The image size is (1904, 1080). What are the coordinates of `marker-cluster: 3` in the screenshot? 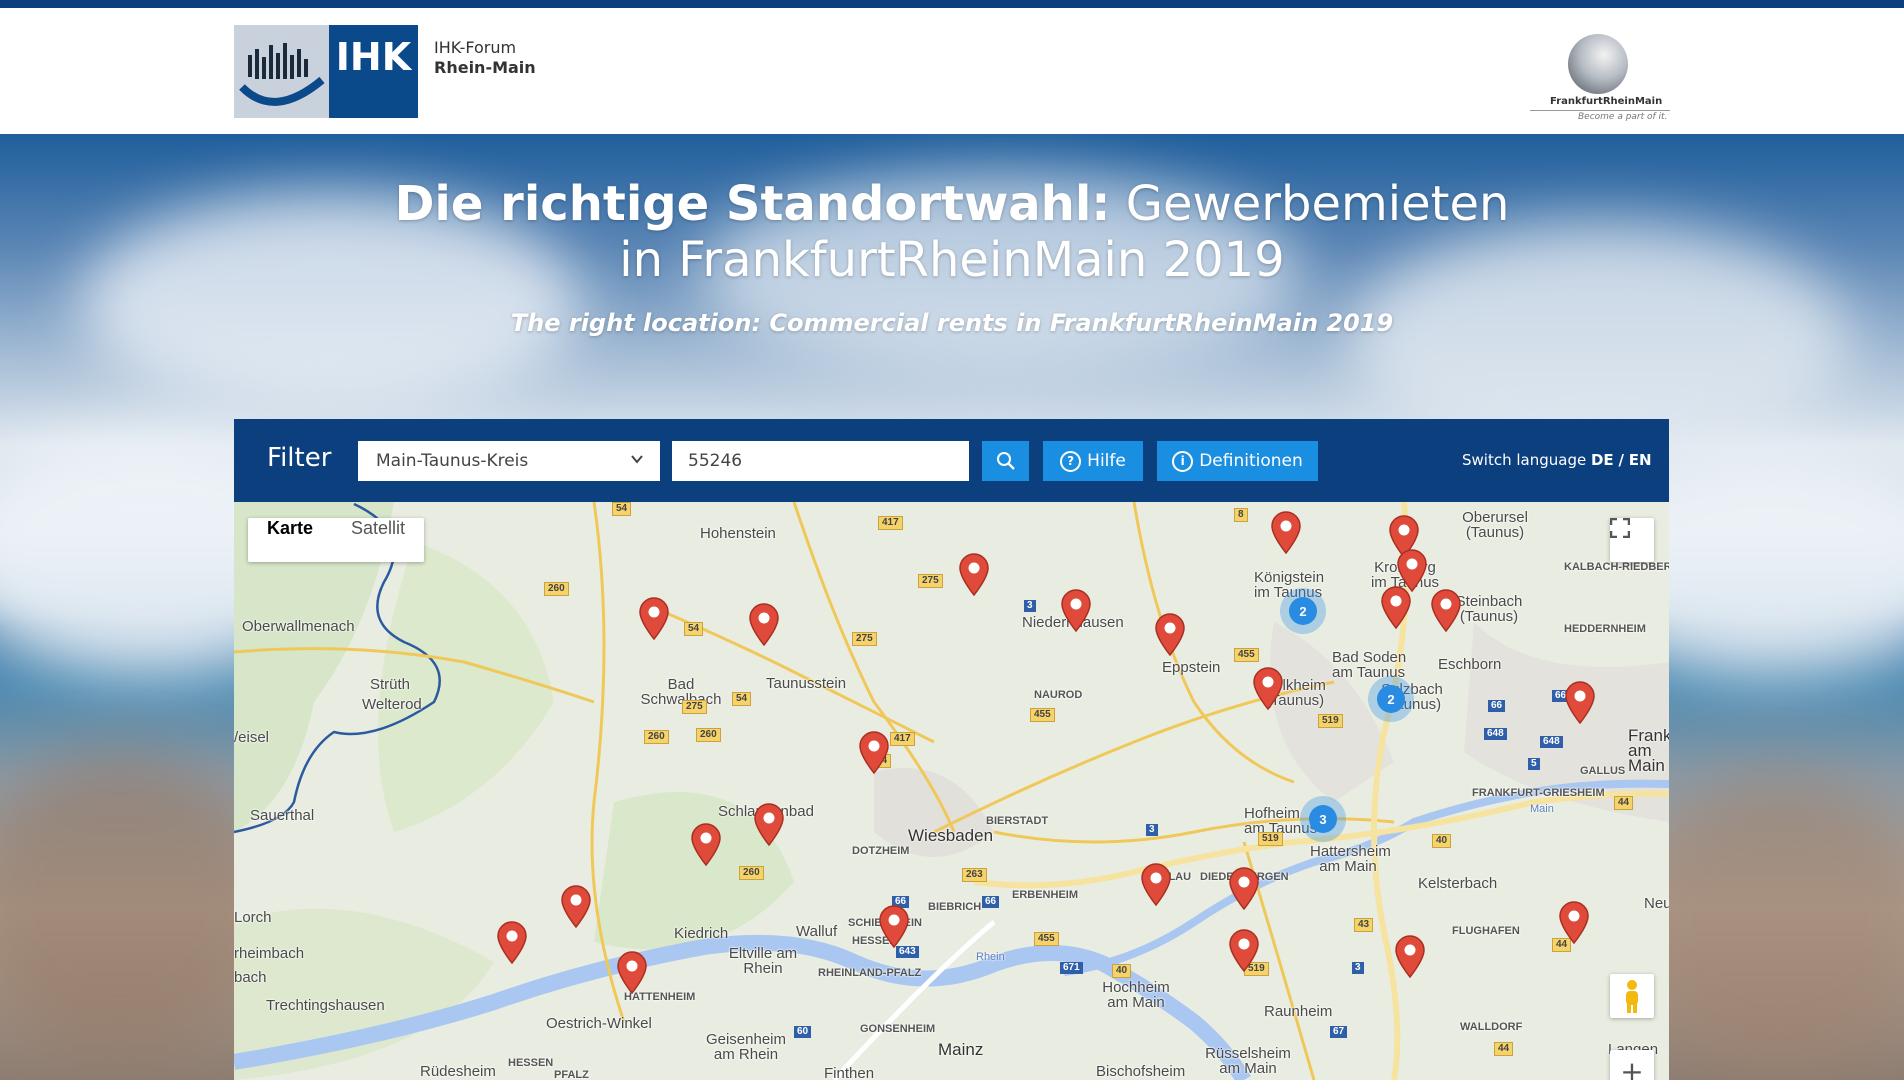 It's located at (1323, 819).